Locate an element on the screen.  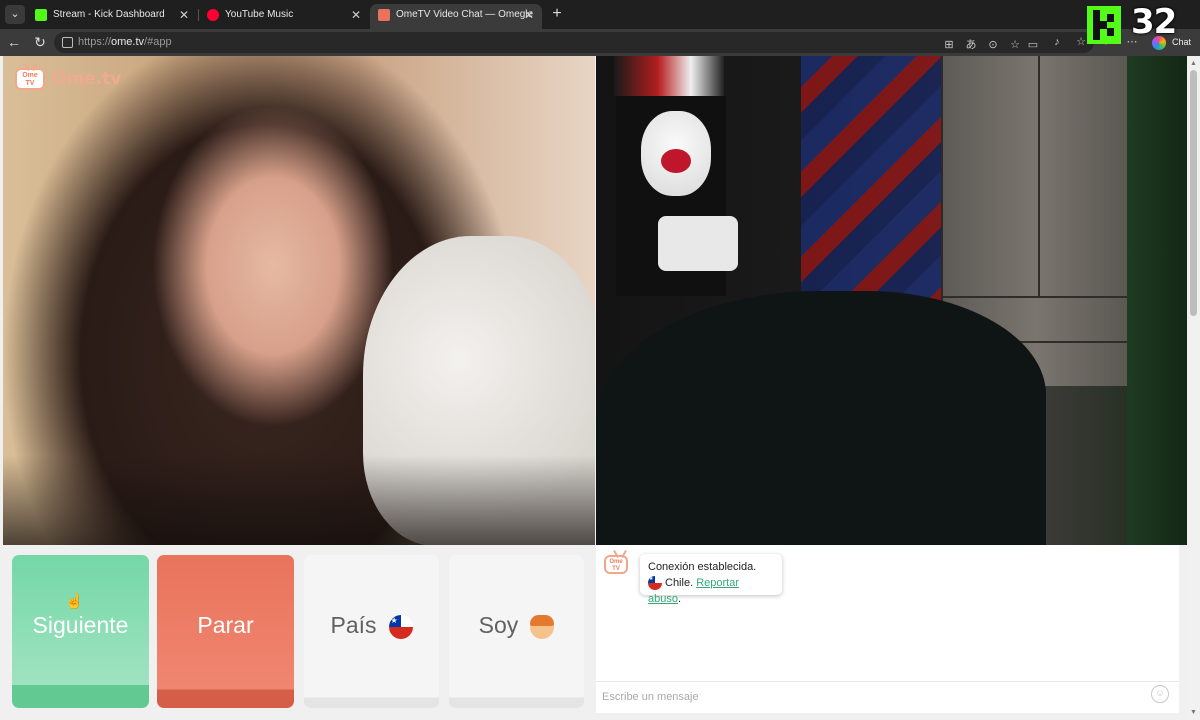
ometv-brand-text: Ome.tv is located at coordinates (87, 79).